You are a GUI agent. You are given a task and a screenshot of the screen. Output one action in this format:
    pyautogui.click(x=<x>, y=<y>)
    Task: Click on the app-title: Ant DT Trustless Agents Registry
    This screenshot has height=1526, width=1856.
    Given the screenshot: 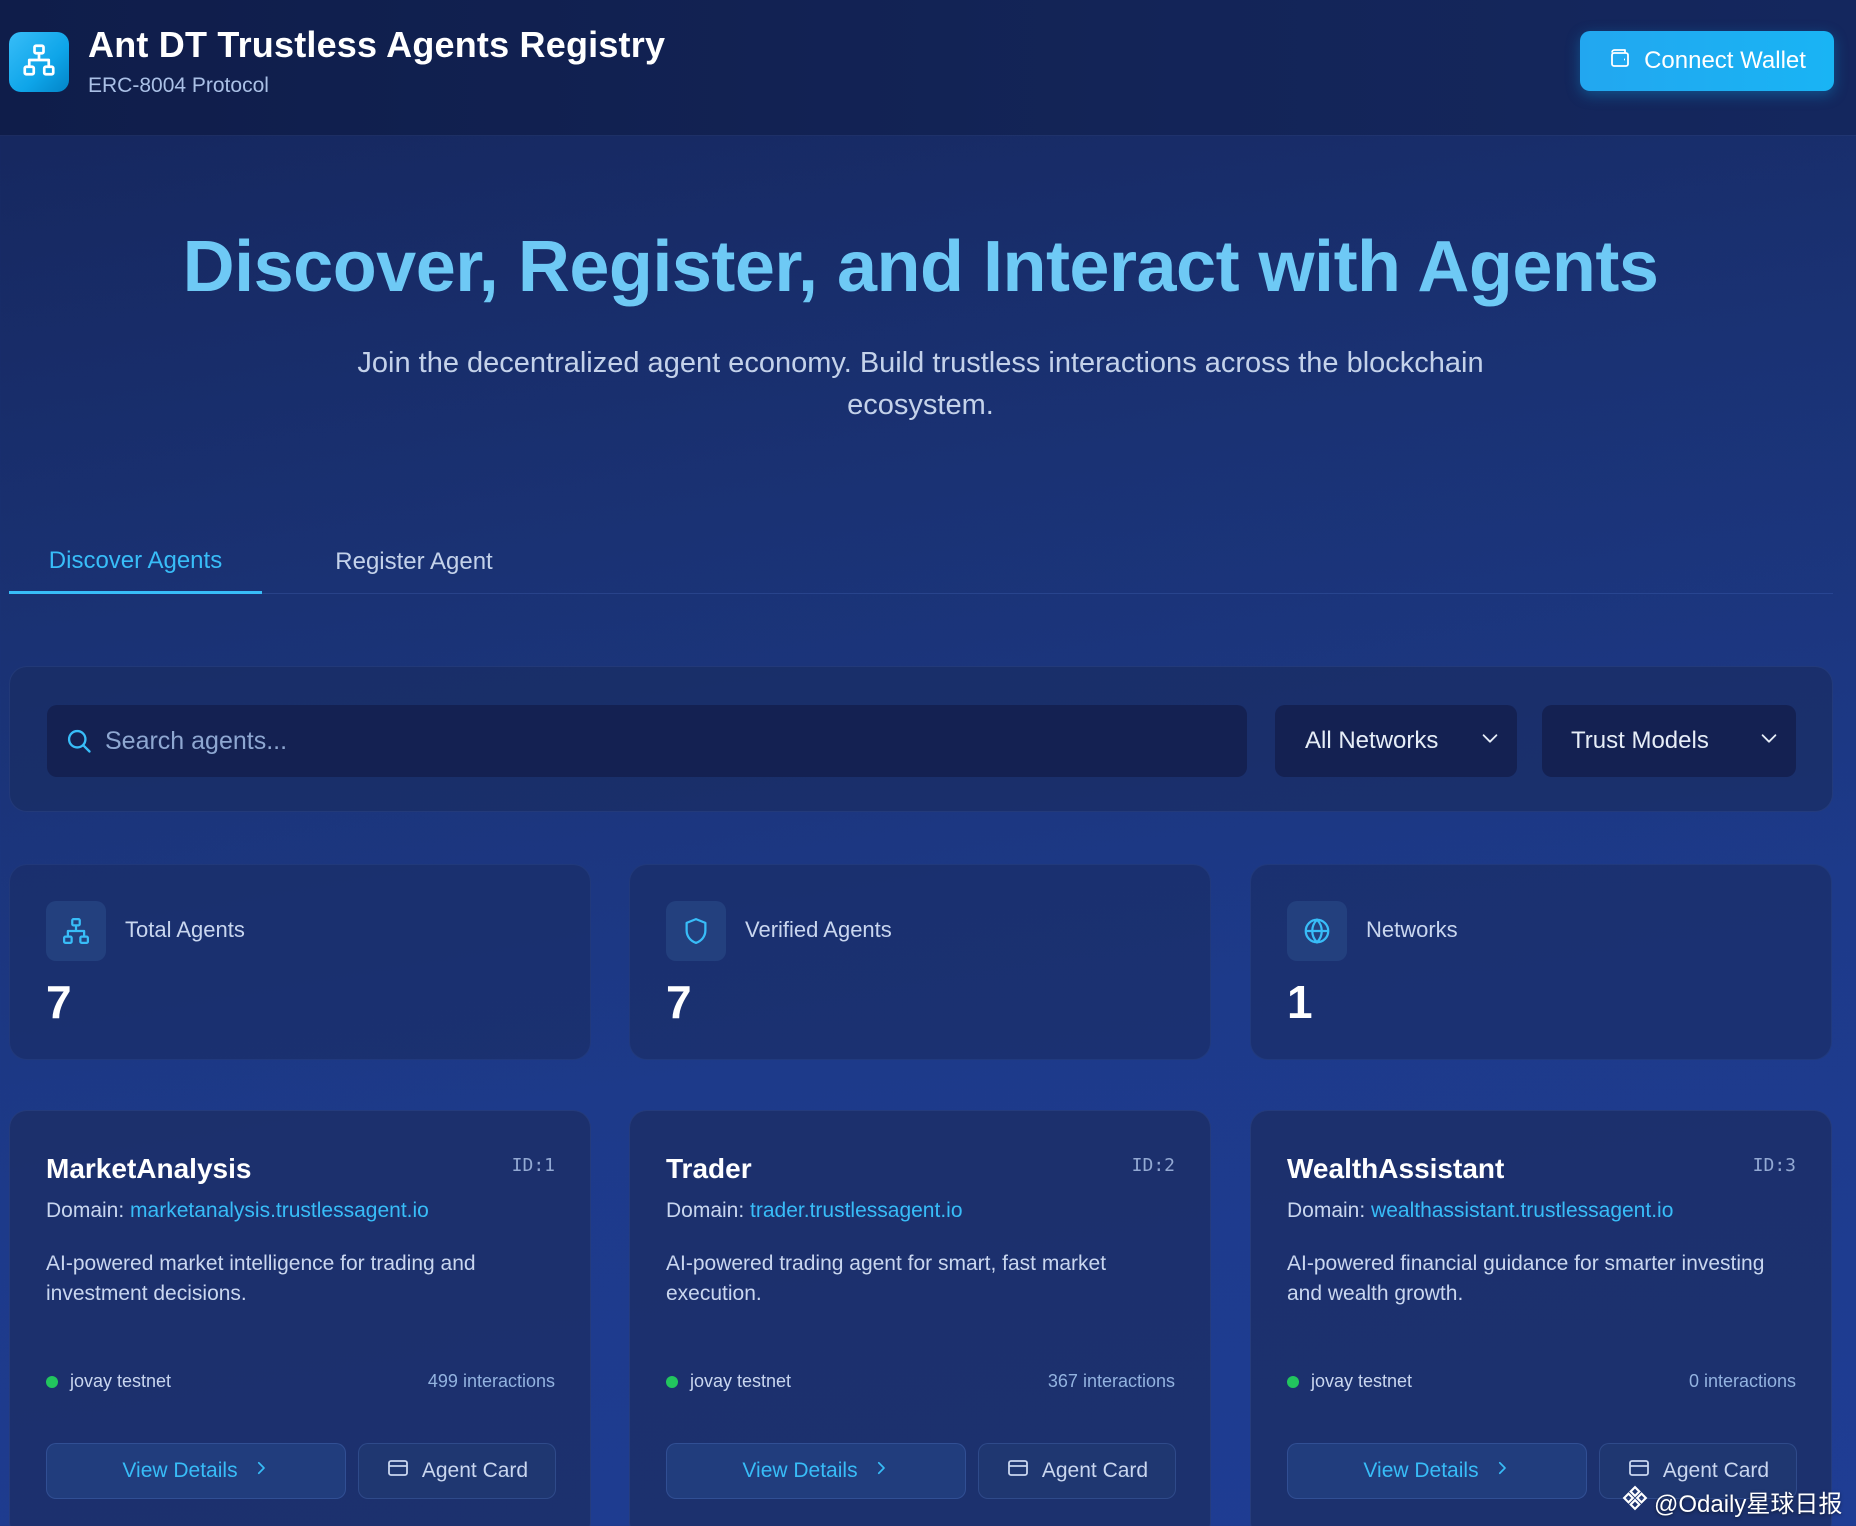 What is the action you would take?
    pyautogui.click(x=377, y=44)
    